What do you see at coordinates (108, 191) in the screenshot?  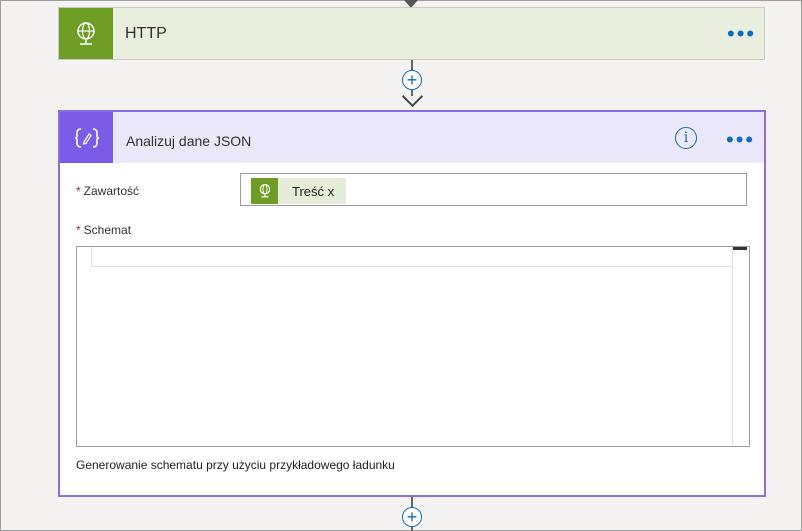 I see `content-field-label: * Zawartość` at bounding box center [108, 191].